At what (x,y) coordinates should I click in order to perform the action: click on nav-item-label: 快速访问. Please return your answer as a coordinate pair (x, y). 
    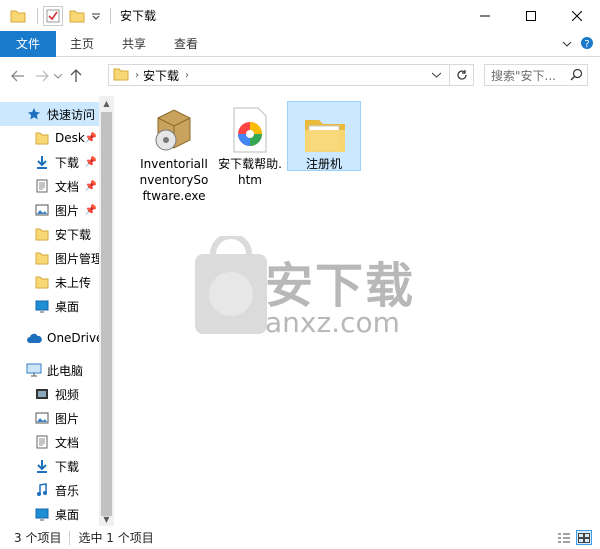
    Looking at the image, I should click on (71, 114).